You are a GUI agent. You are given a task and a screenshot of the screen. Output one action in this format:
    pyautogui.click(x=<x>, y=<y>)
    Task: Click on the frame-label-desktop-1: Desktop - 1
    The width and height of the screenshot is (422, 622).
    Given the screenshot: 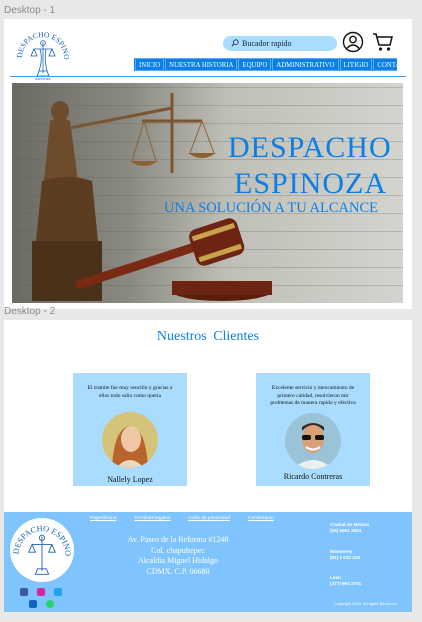 What is the action you would take?
    pyautogui.click(x=30, y=10)
    